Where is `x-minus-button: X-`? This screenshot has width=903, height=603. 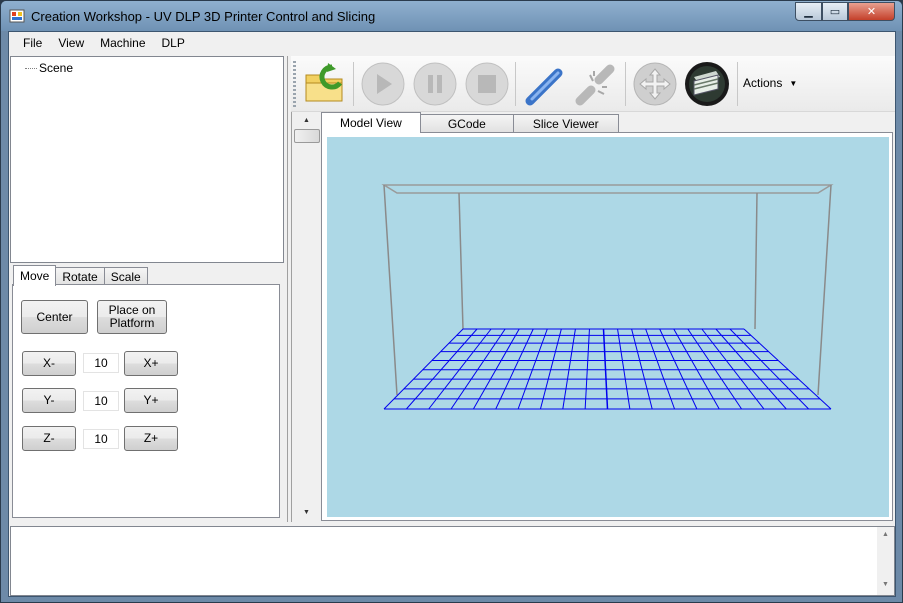
x-minus-button: X- is located at coordinates (49, 363).